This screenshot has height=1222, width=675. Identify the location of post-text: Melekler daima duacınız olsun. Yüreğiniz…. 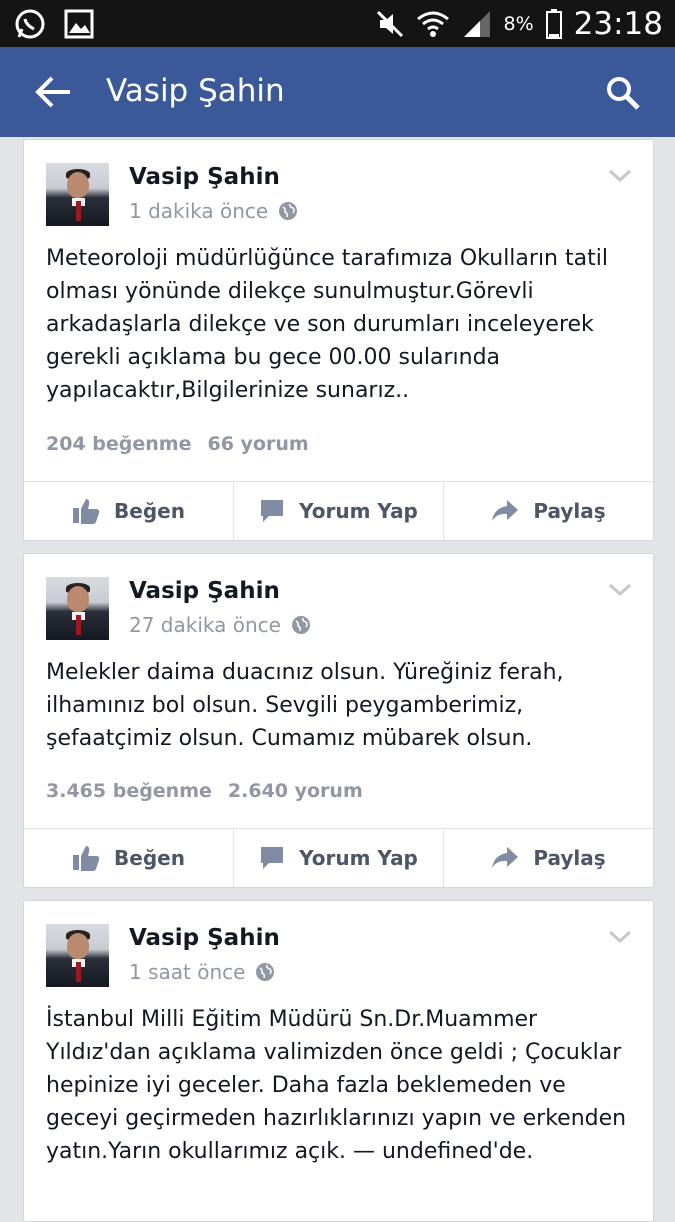
(305, 705).